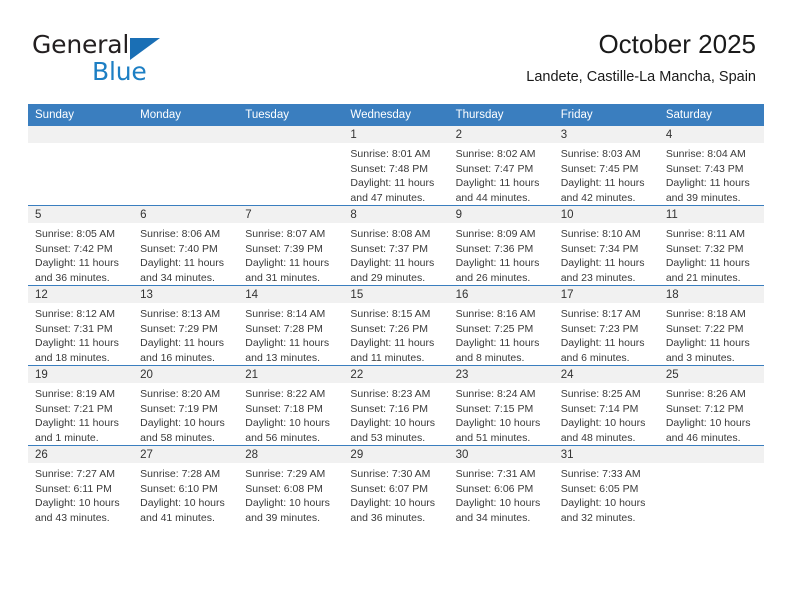 This screenshot has height=612, width=792. I want to click on day-number: 14, so click(291, 294).